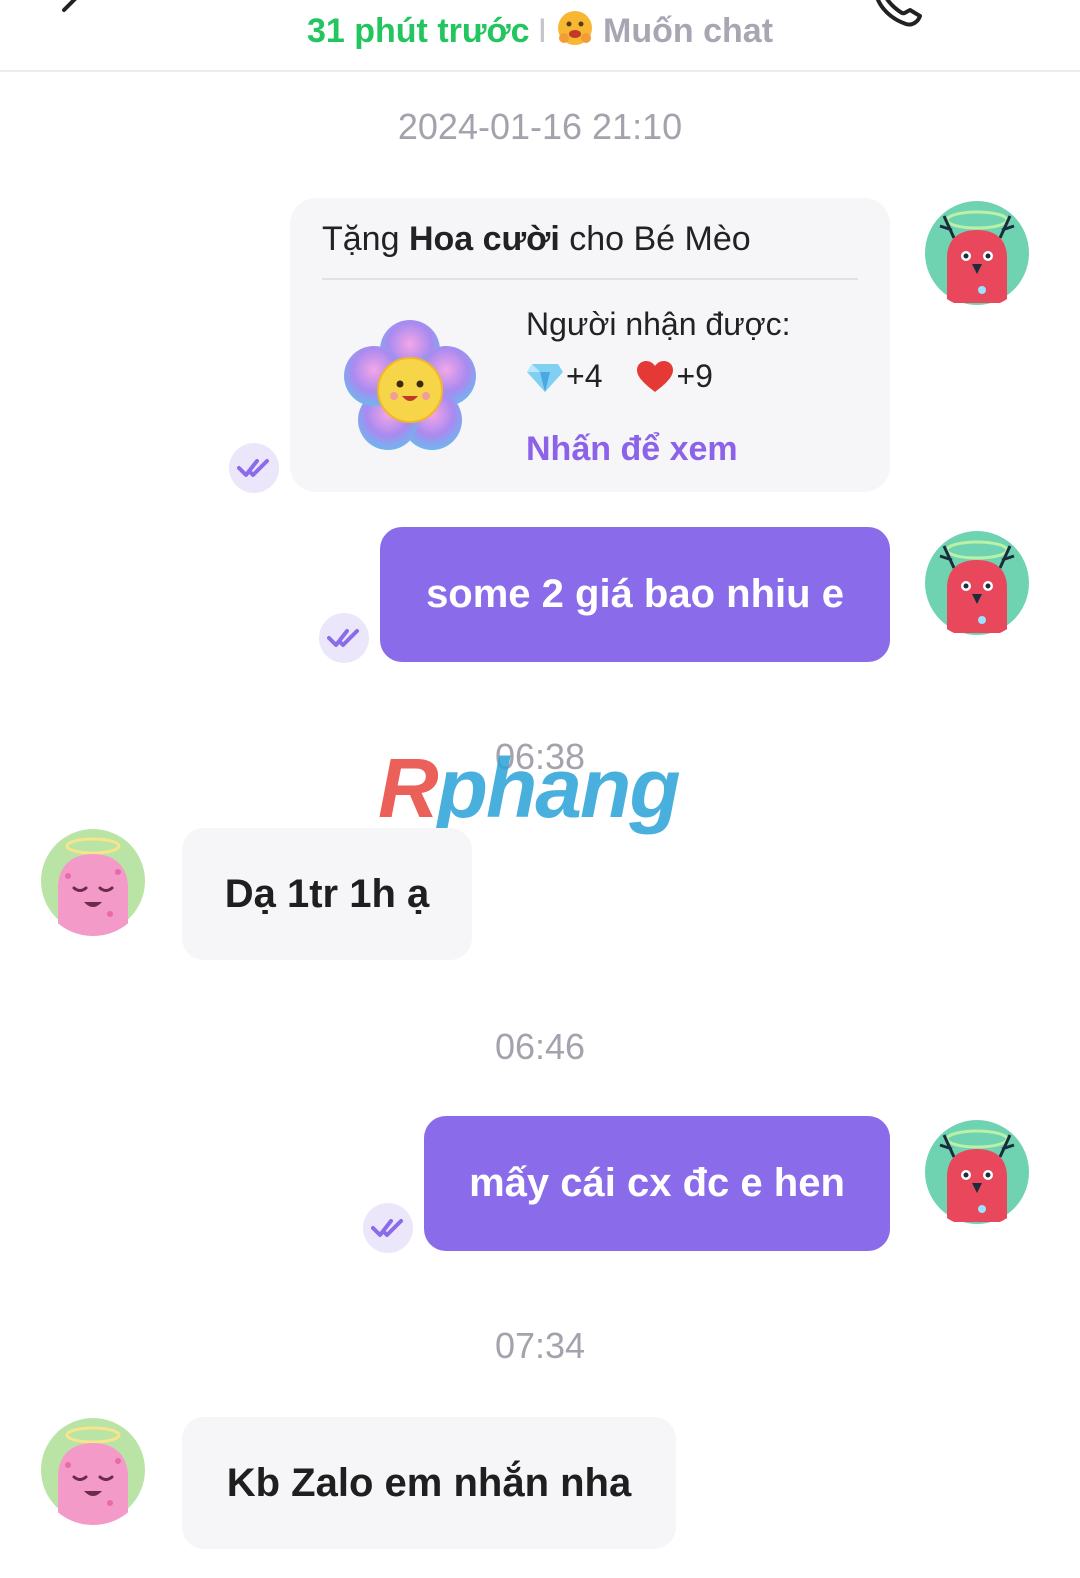  What do you see at coordinates (558, 788) in the screenshot?
I see `watermark-part2: phang` at bounding box center [558, 788].